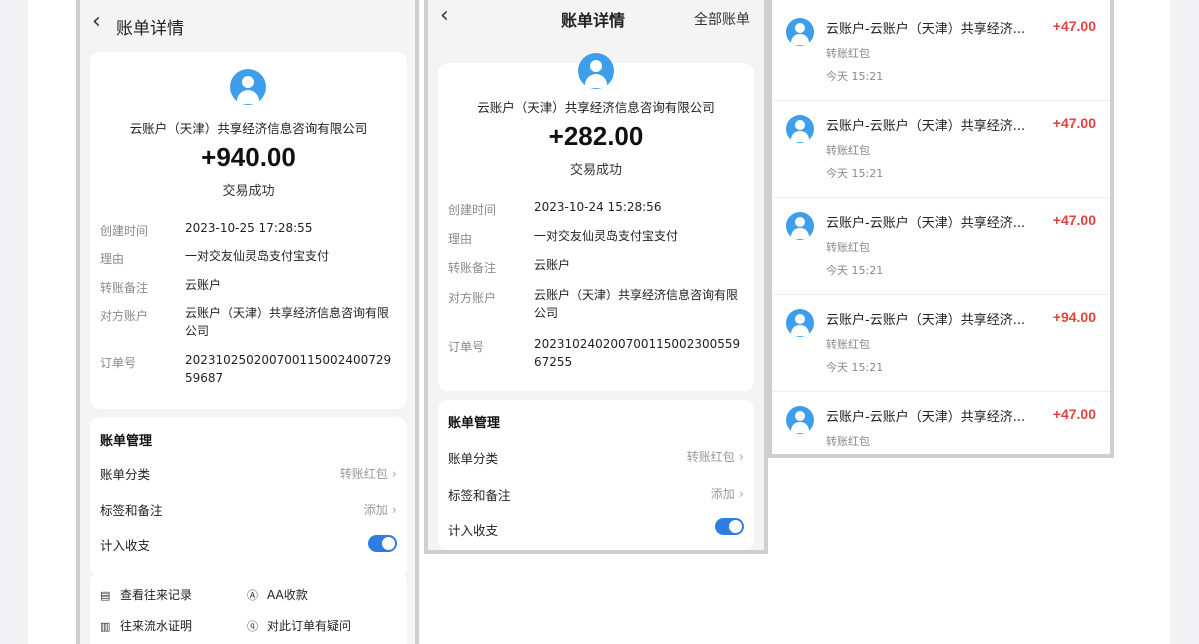 The image size is (1199, 644). Describe the element at coordinates (248, 608) in the screenshot. I see `links-card: ▤ 查看往来记录 Ⓐ AA收款 ▥ 往来流水证明 ⓠ 对此订单有疑问` at that location.